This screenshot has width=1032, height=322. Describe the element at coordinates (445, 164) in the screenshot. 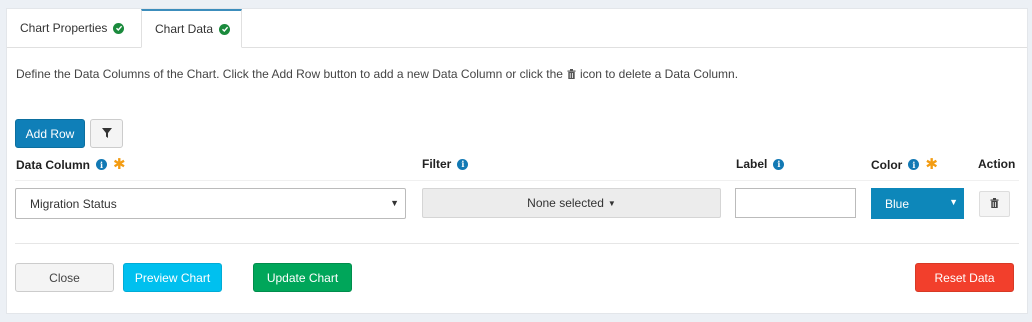

I see `filter-header: Filter i` at that location.